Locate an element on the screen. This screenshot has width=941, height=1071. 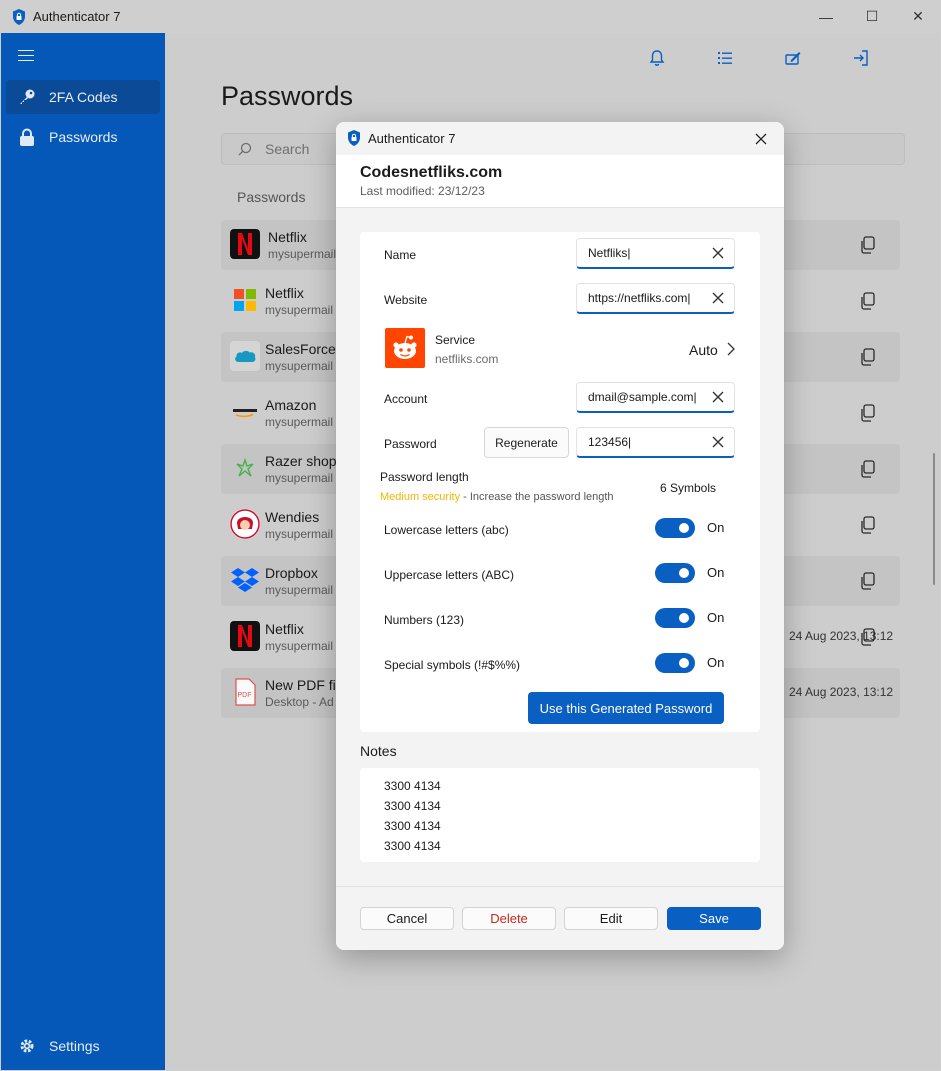
maximize-button: ☐ is located at coordinates (872, 16).